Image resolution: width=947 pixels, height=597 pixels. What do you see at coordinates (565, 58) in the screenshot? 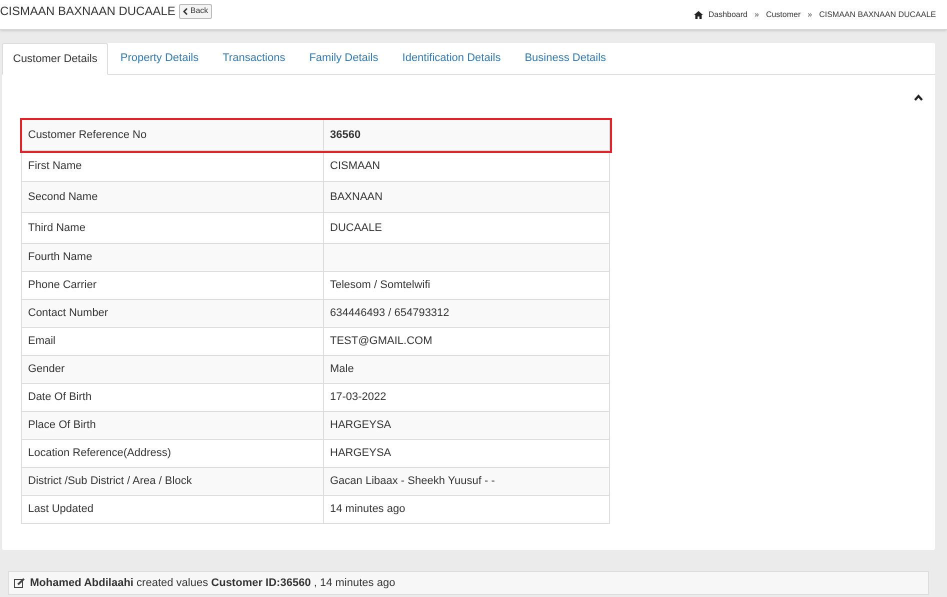
I see `tab: Business Details` at bounding box center [565, 58].